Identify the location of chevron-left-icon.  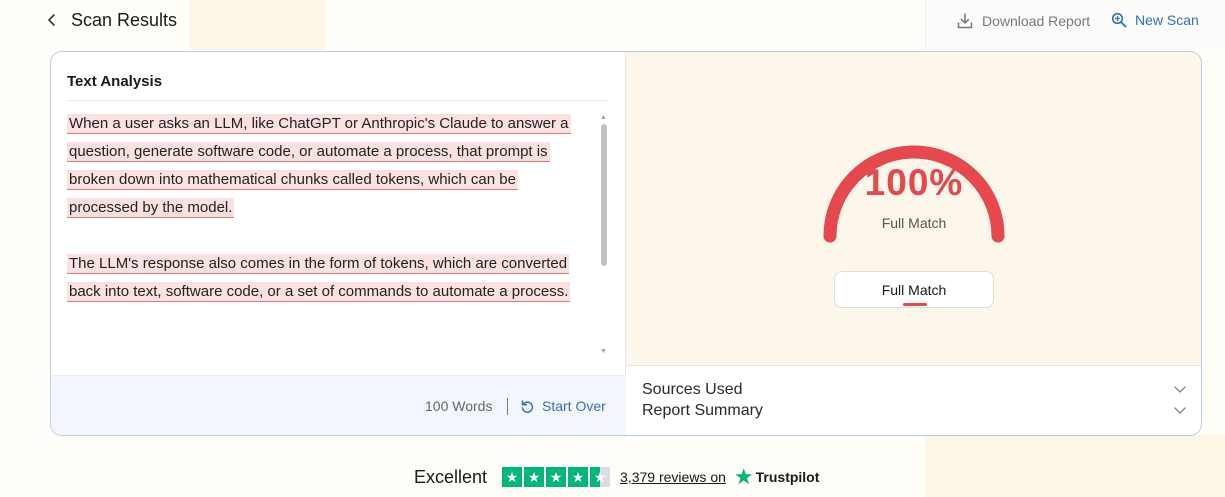
(51, 20).